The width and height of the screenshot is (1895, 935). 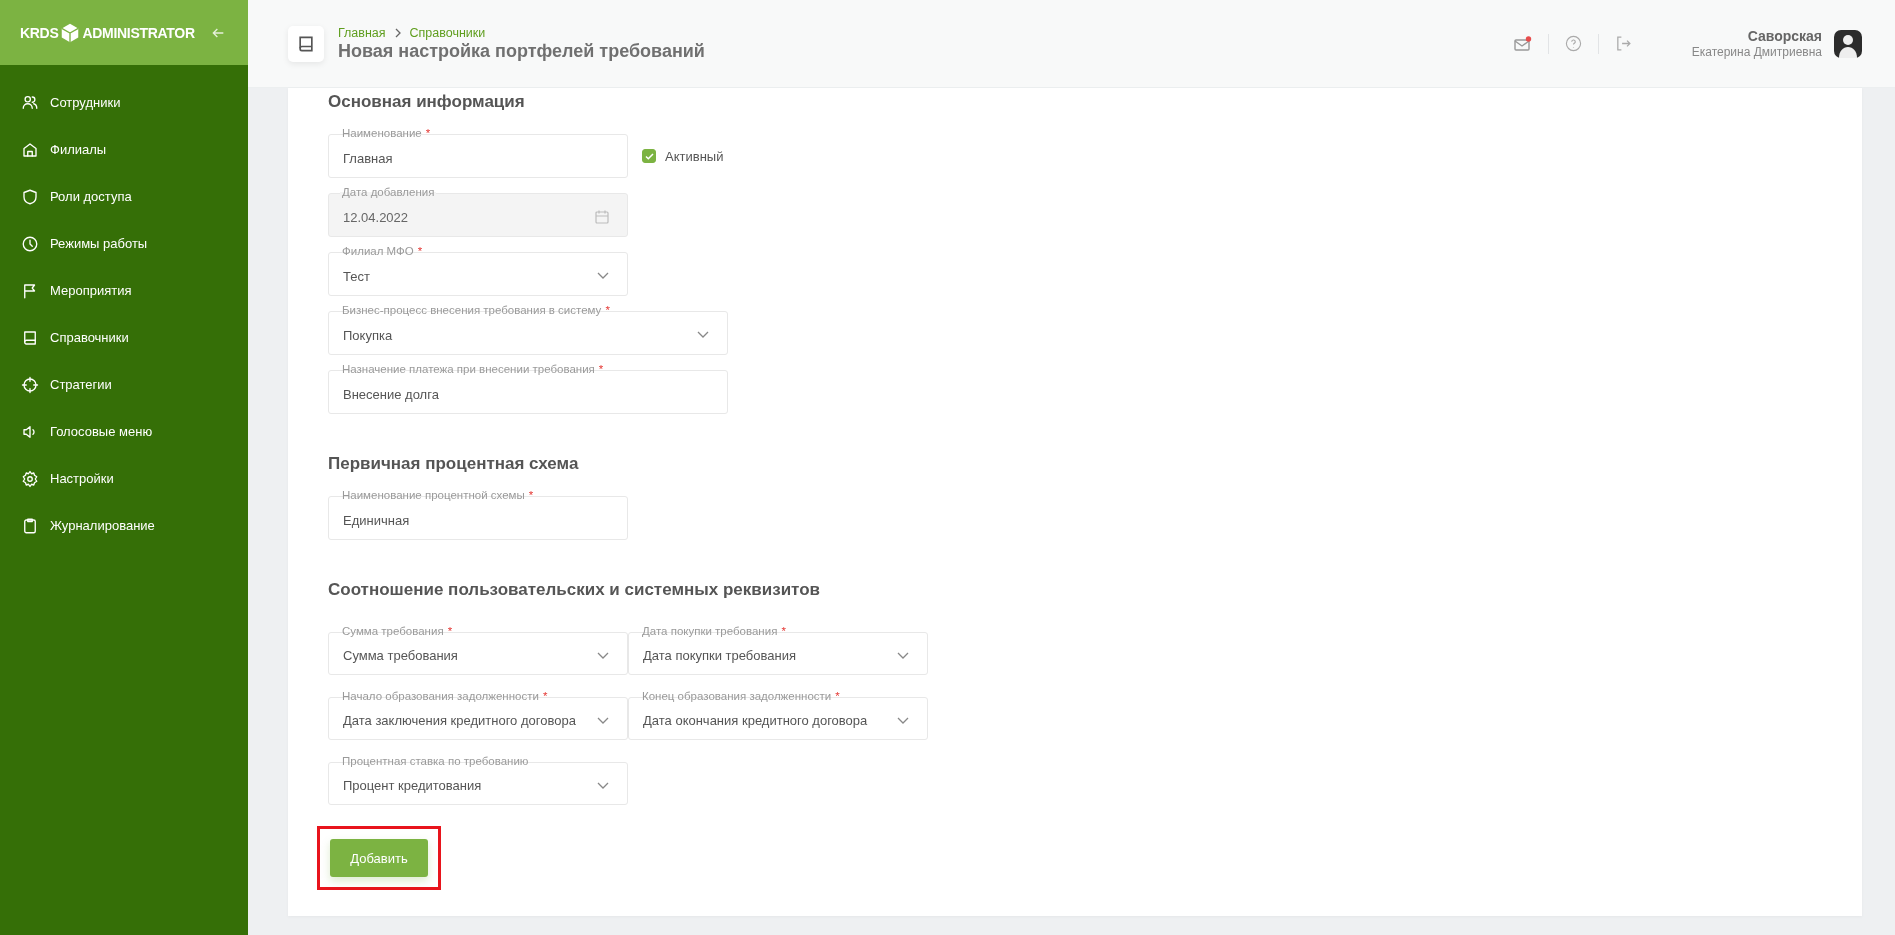 What do you see at coordinates (382, 251) in the screenshot?
I see `field-label: Филиал МФО *` at bounding box center [382, 251].